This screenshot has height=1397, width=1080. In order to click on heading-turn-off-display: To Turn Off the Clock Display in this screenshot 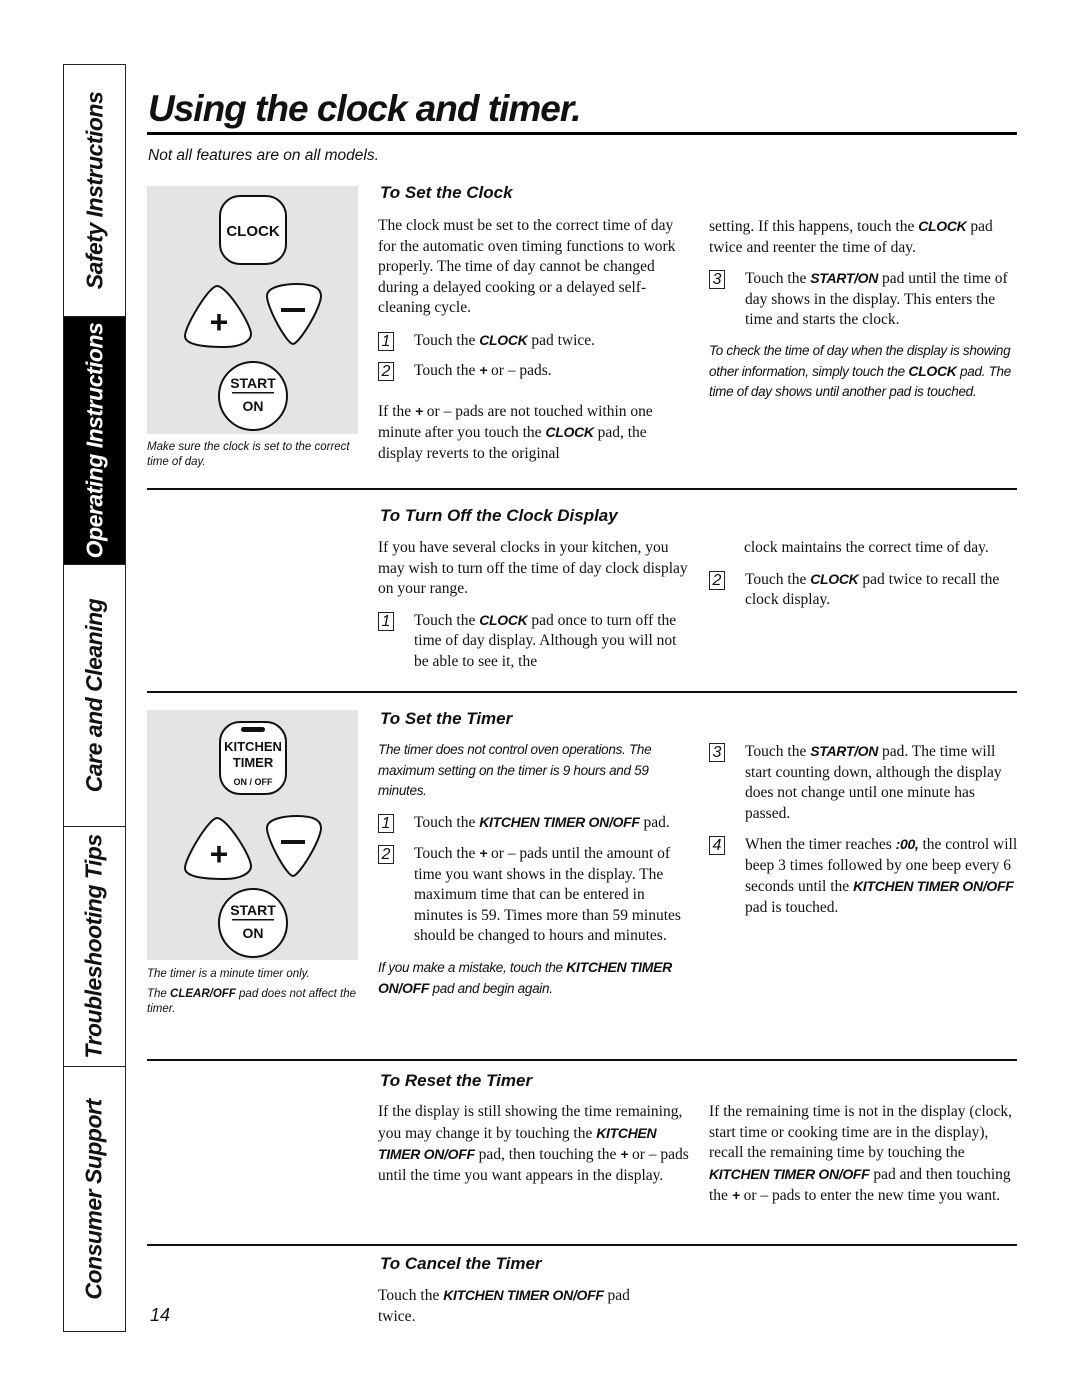, I will do `click(499, 515)`.